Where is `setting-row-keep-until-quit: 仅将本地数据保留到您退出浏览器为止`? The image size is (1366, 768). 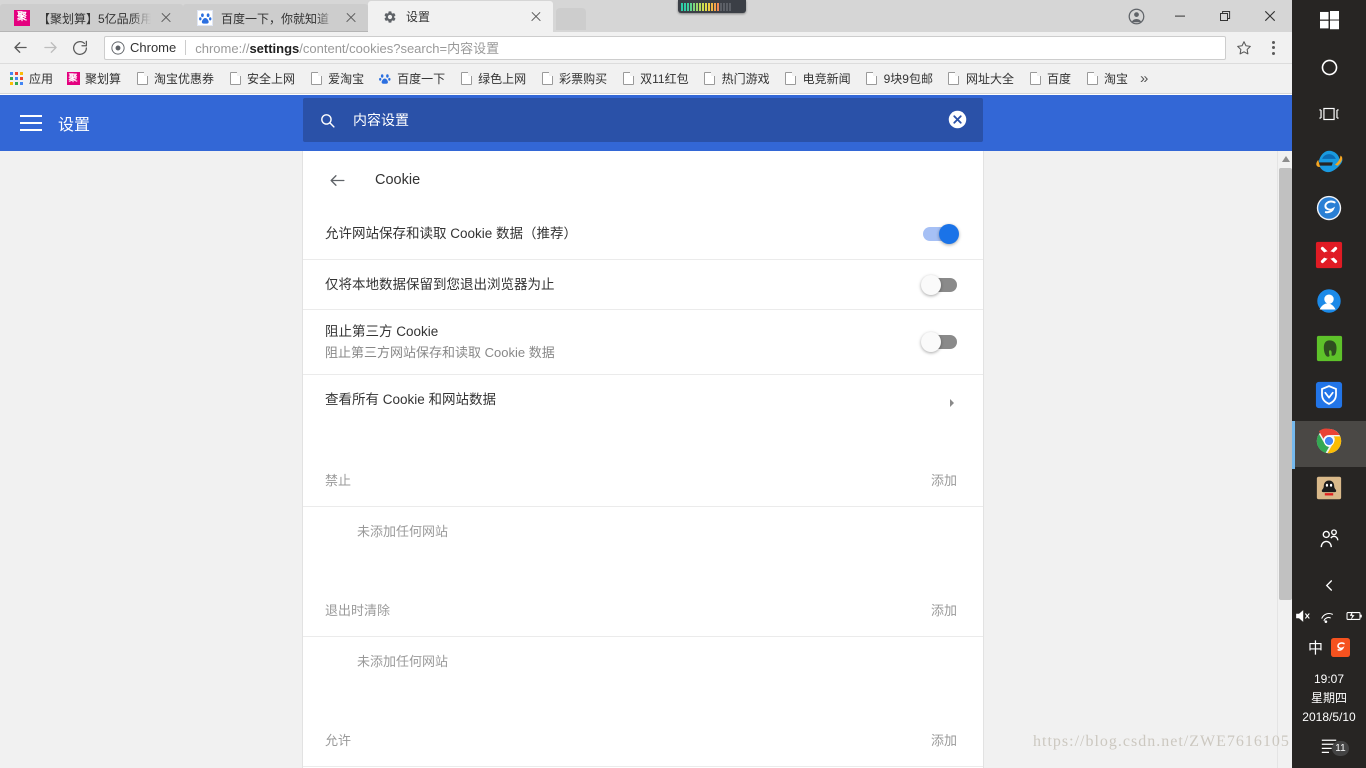
setting-row-keep-until-quit: 仅将本地数据保留到您退出浏览器为止 is located at coordinates (643, 284).